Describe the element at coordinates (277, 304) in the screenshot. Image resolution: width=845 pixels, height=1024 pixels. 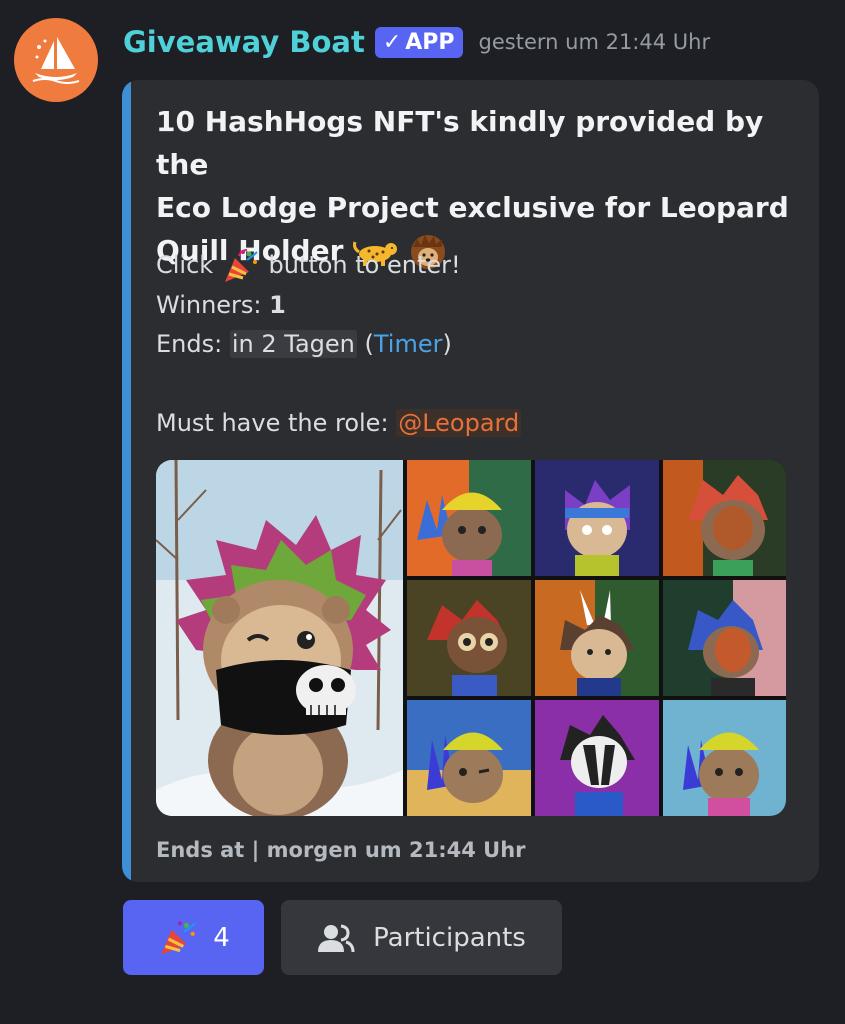
I see `winners-value: 1` at that location.